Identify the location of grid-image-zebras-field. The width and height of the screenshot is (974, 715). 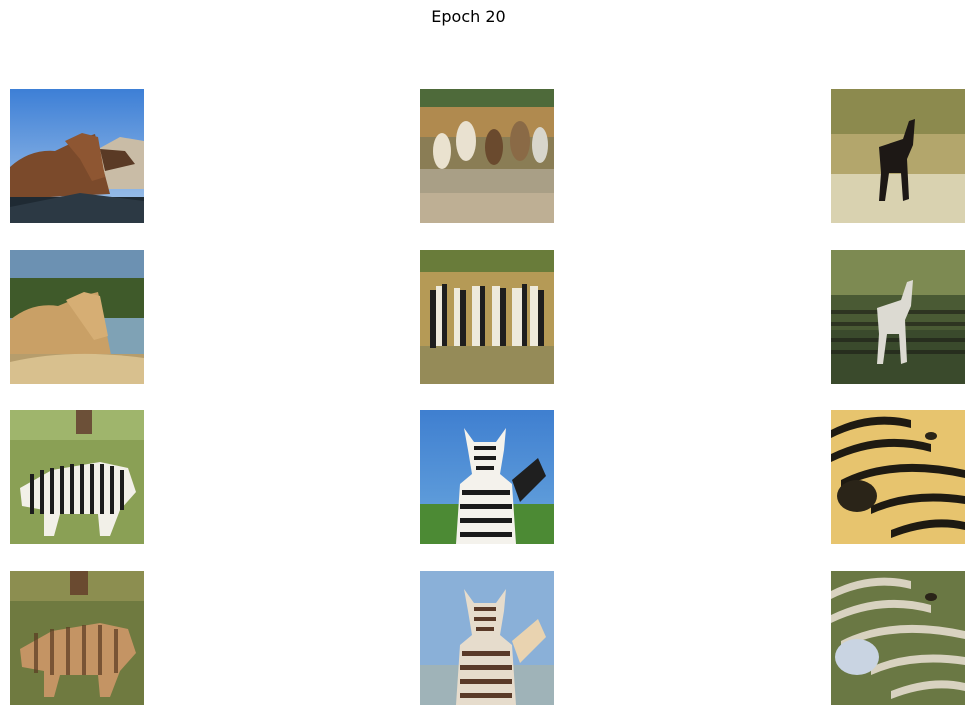
(77, 477).